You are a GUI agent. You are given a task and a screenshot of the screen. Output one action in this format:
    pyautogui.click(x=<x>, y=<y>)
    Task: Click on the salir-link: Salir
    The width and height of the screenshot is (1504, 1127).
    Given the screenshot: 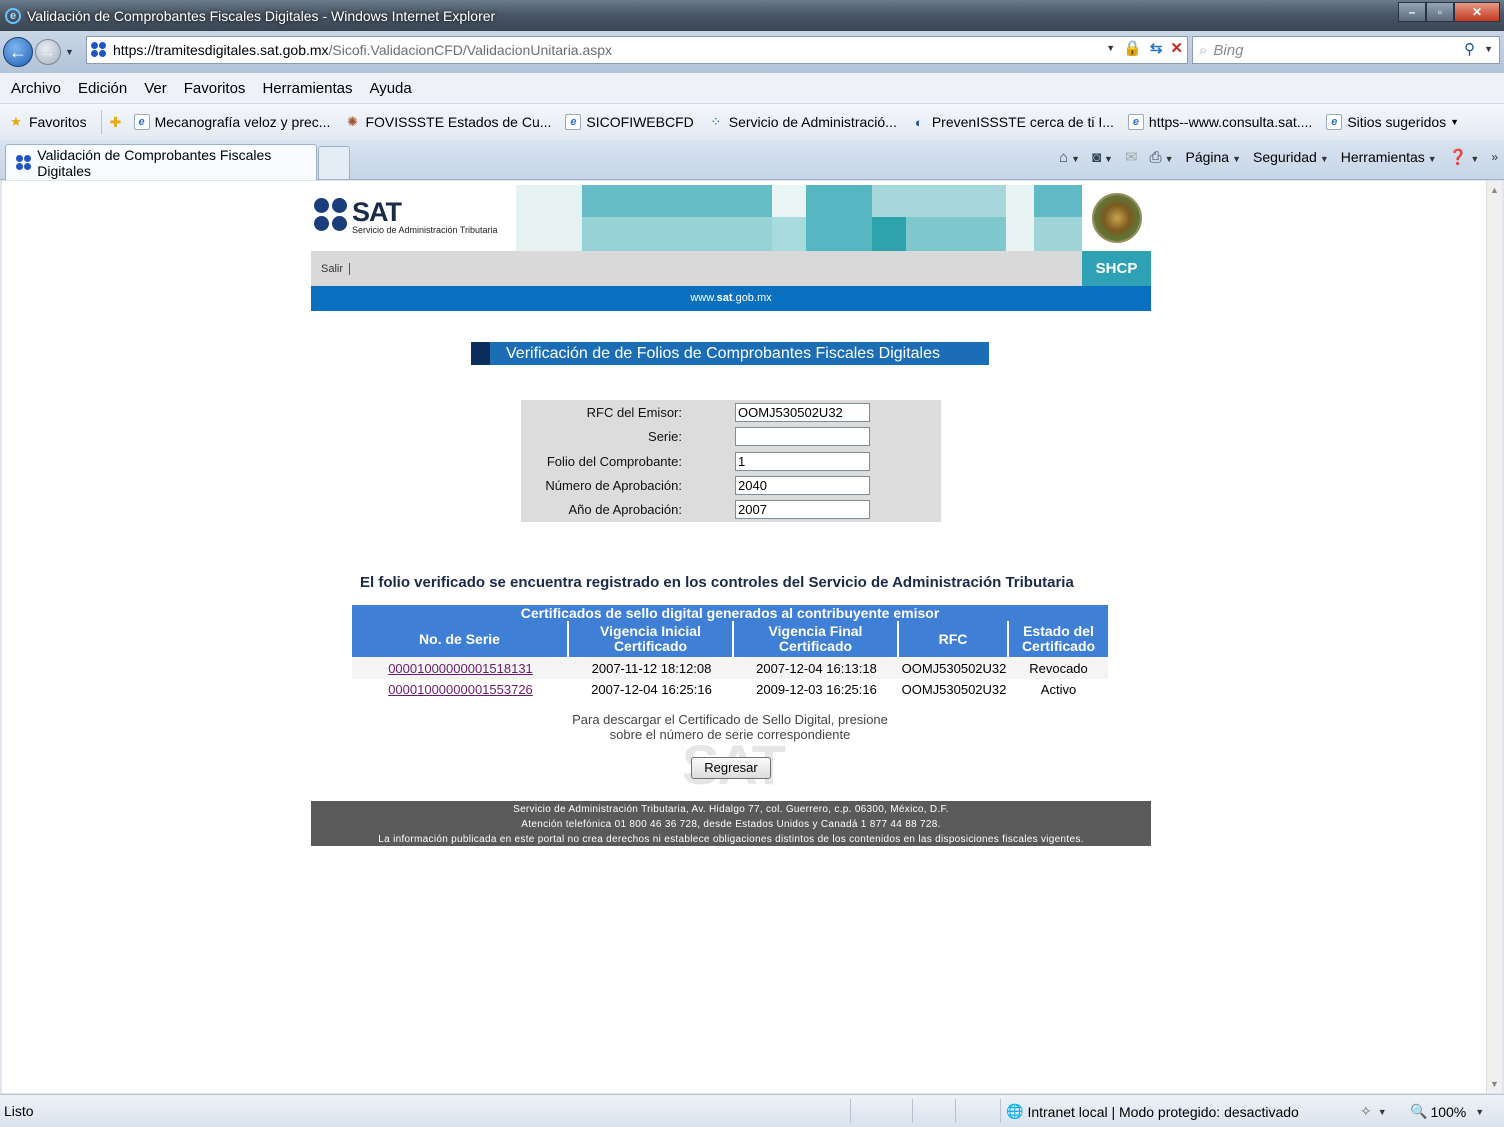 What is the action you would take?
    pyautogui.click(x=336, y=269)
    